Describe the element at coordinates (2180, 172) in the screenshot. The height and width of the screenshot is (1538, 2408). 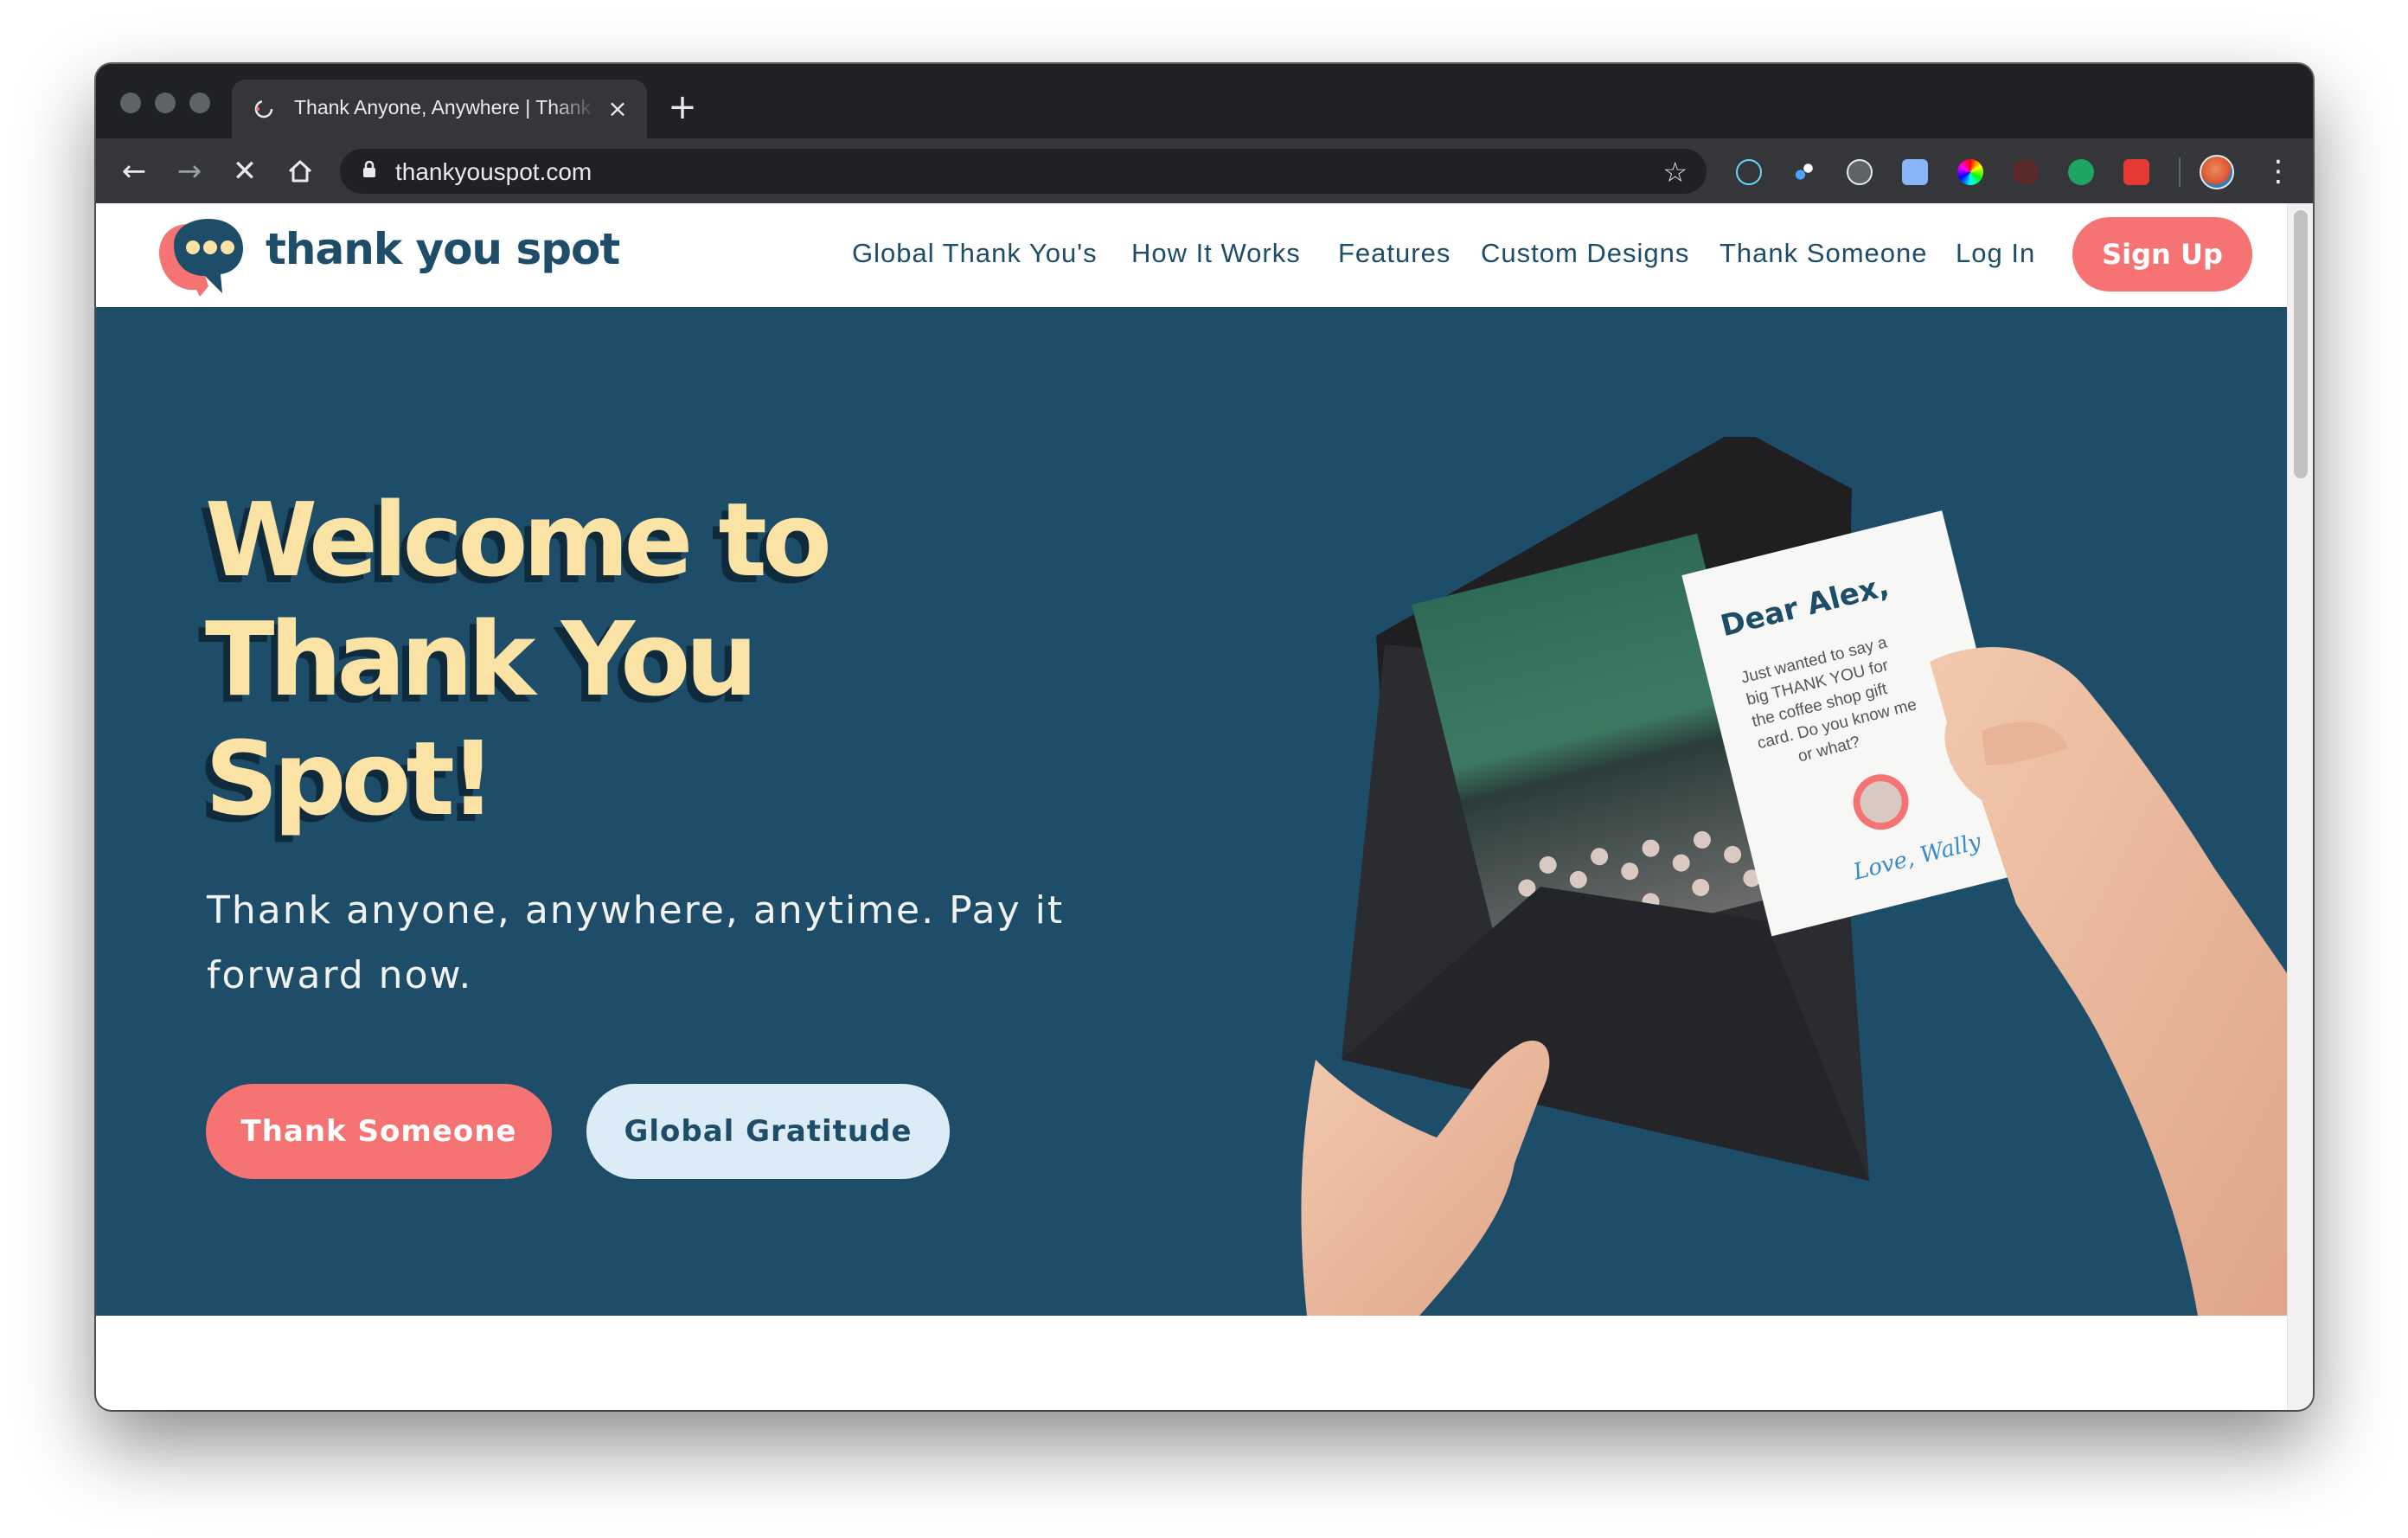
I see `toolbar-separator` at that location.